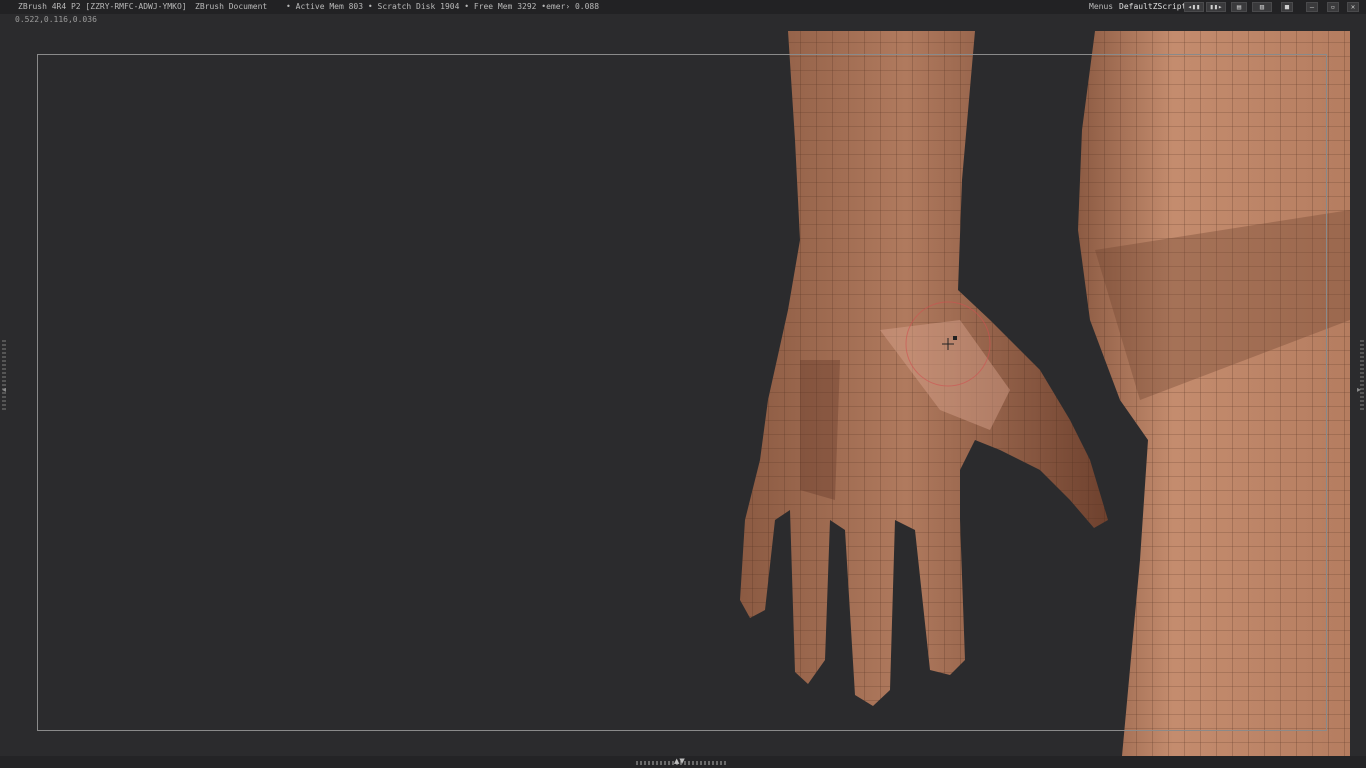 The image size is (1366, 768). What do you see at coordinates (1359, 389) in the screenshot?
I see `right-tray-arrow-icon: ▸` at bounding box center [1359, 389].